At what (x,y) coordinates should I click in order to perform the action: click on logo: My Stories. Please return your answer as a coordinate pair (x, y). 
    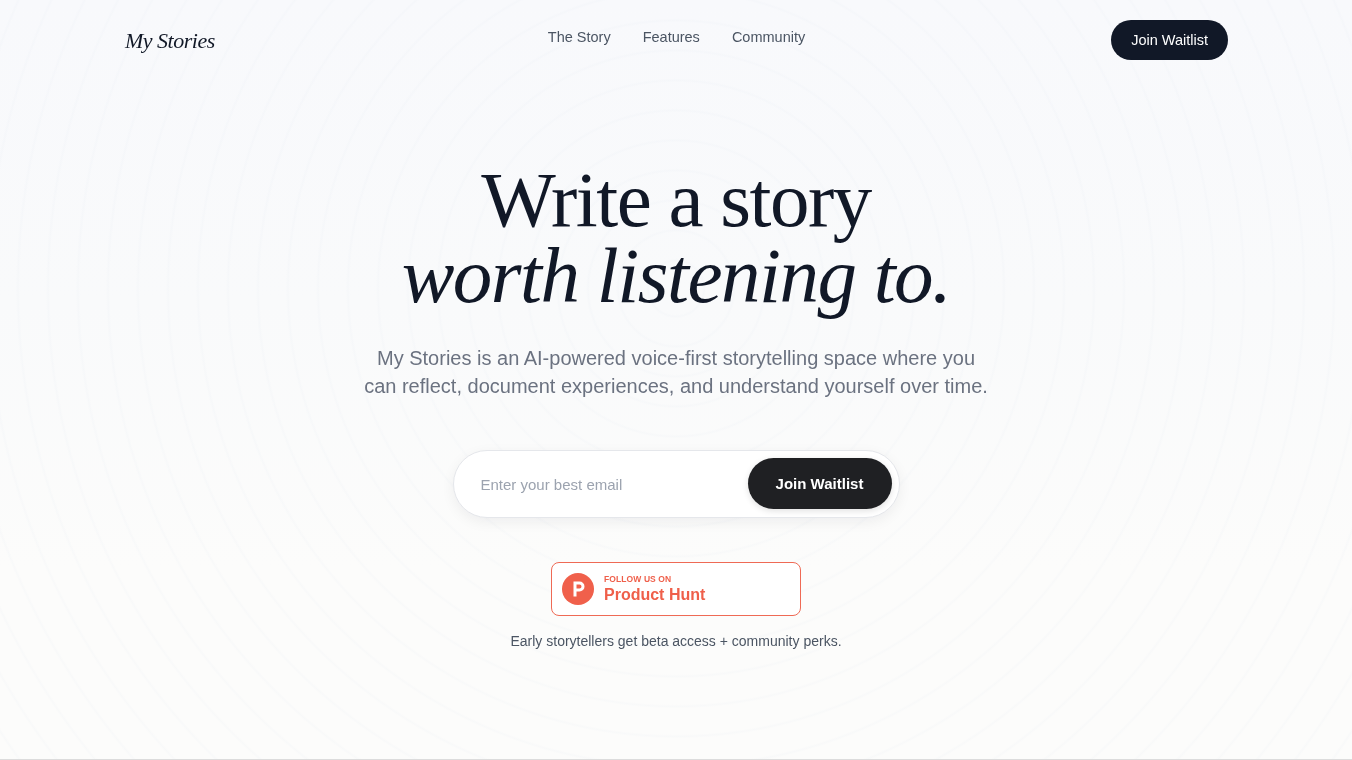
    Looking at the image, I should click on (171, 41).